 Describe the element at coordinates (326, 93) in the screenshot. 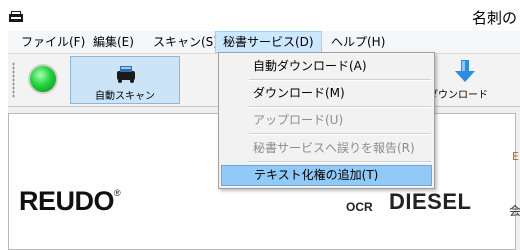

I see `menu-item-download: ダウンロード(M)` at that location.